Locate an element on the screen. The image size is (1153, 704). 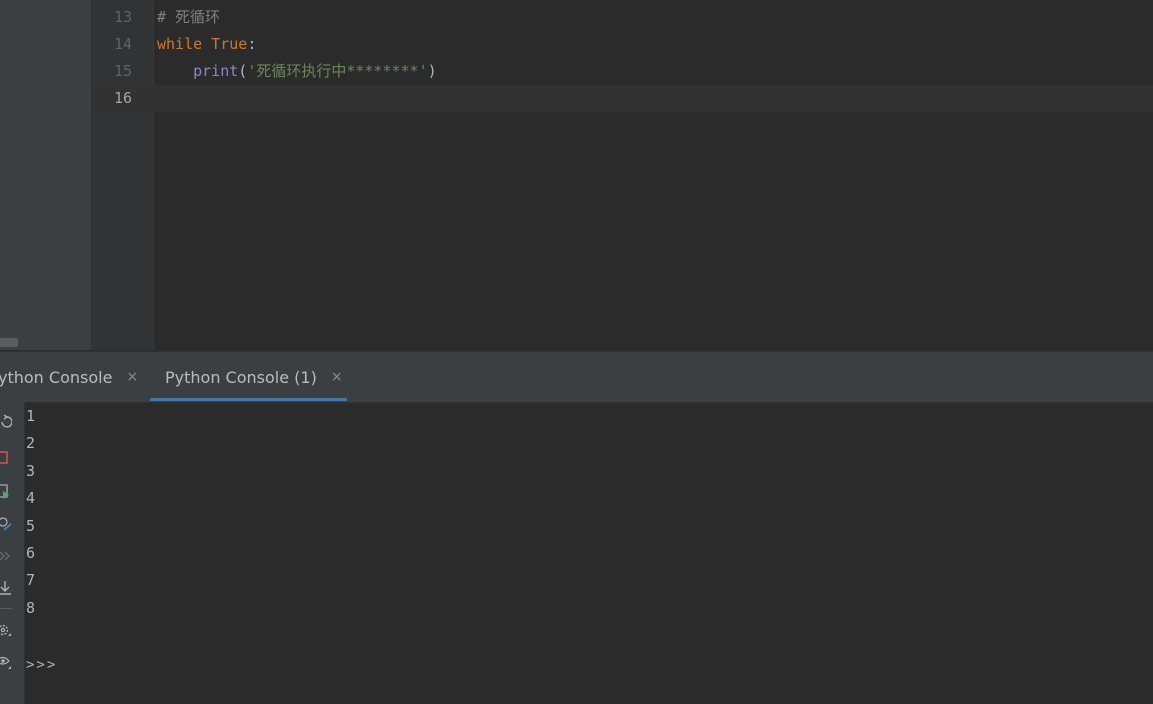
console-toolbar is located at coordinates (12, 553).